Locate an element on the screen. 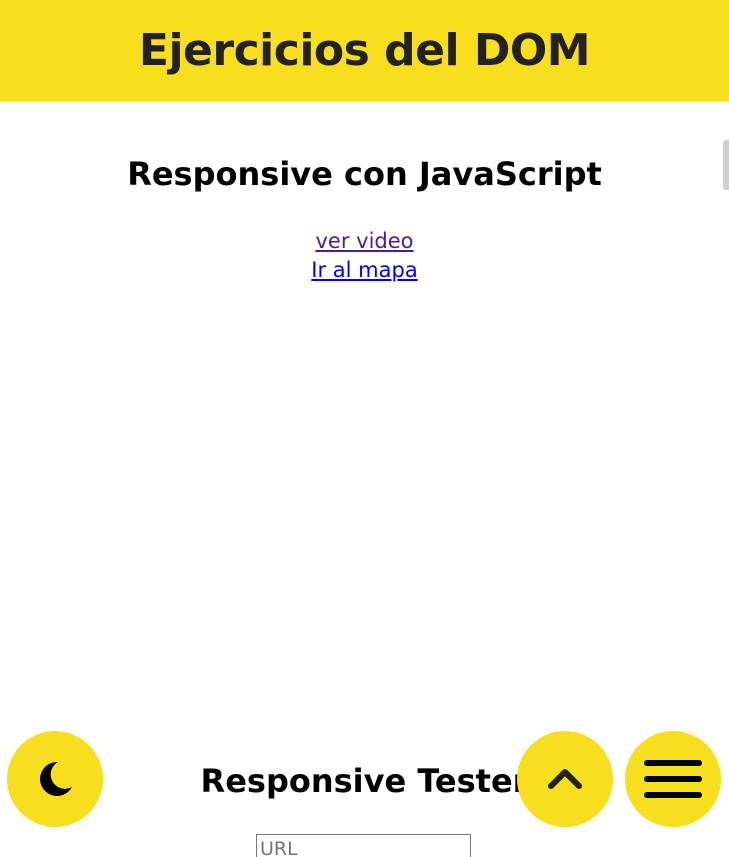 The height and width of the screenshot is (857, 729). url-input is located at coordinates (363, 845).